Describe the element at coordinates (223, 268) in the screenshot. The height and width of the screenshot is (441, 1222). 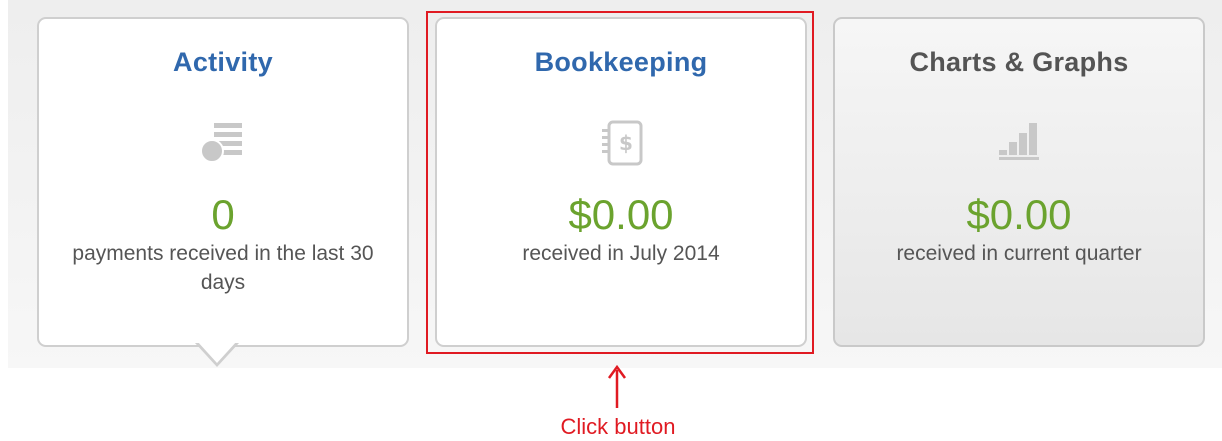
I see `activity-card-caption: payments received in the last 30 days` at that location.